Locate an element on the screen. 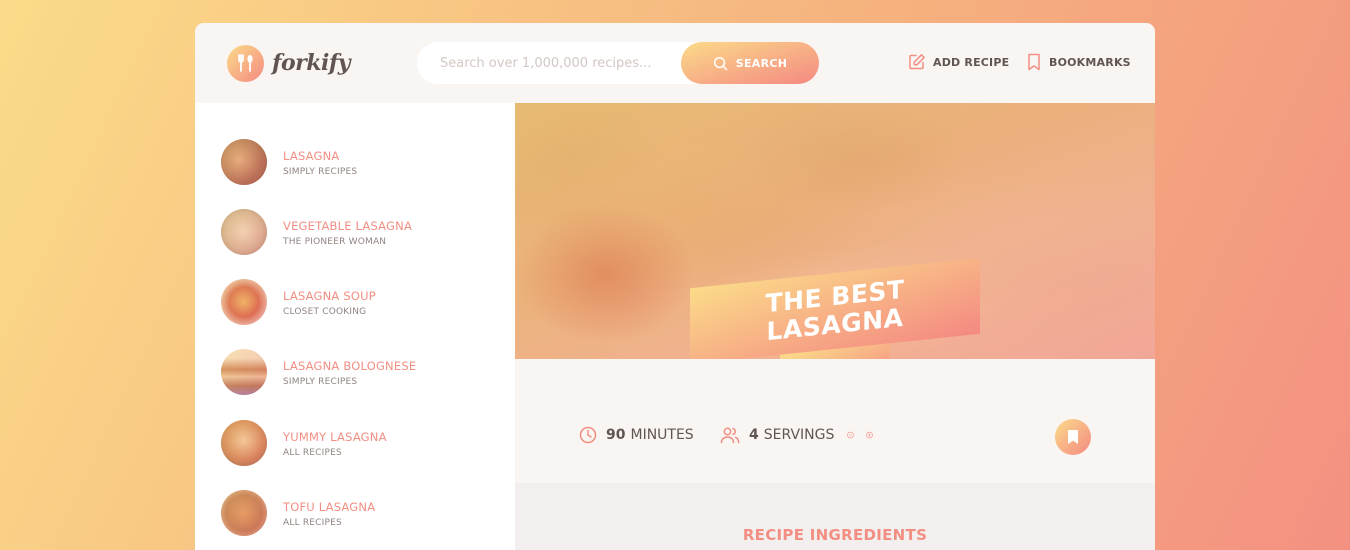 This screenshot has width=1350, height=550. servings-label: SERVINGS is located at coordinates (799, 435).